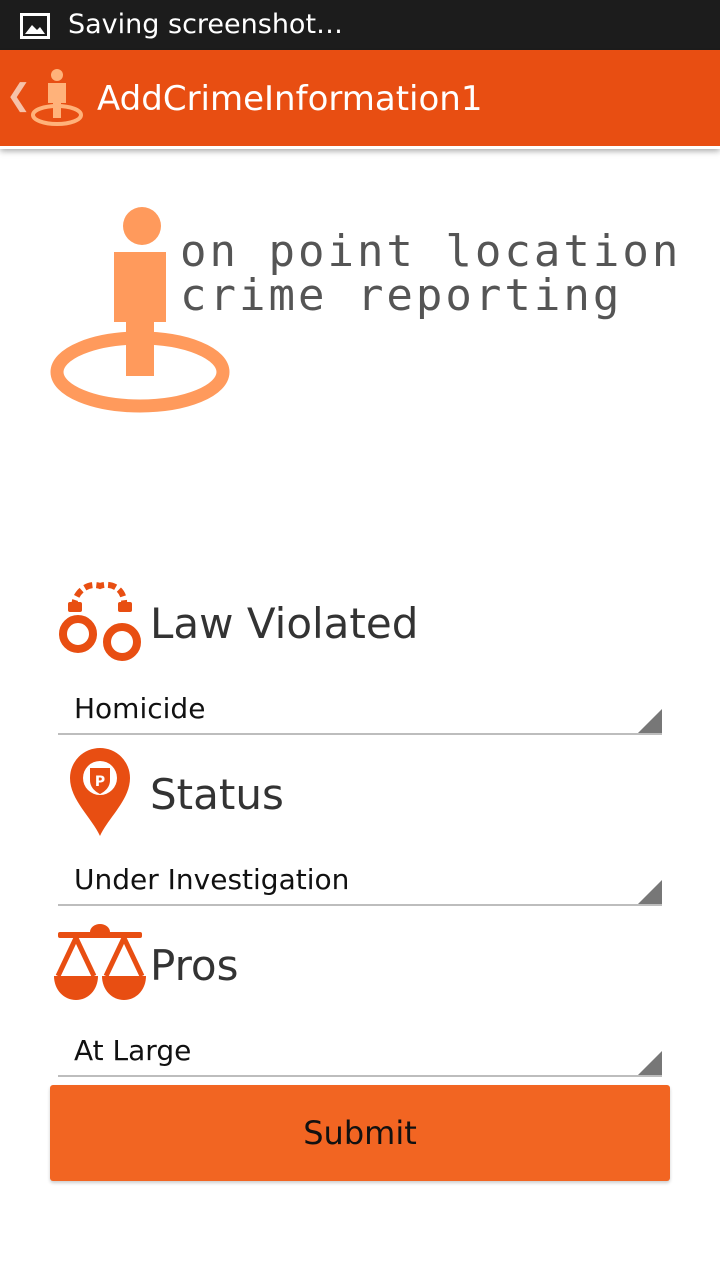 The image size is (720, 1280). I want to click on svg-text: P, so click(100, 782).